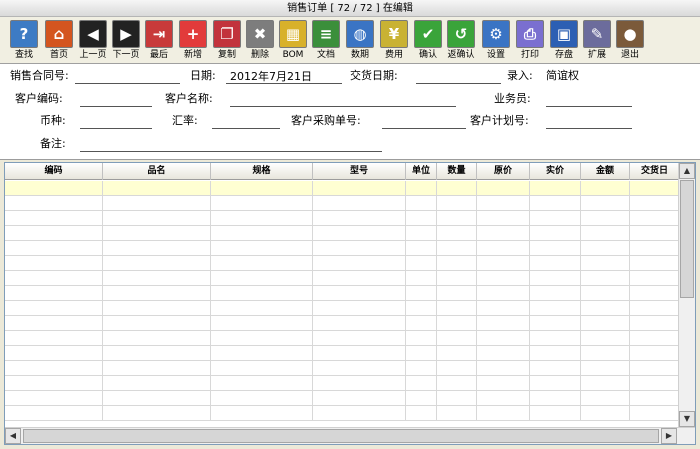 This screenshot has height=449, width=700. I want to click on date-field: 2012年7月21日, so click(284, 77).